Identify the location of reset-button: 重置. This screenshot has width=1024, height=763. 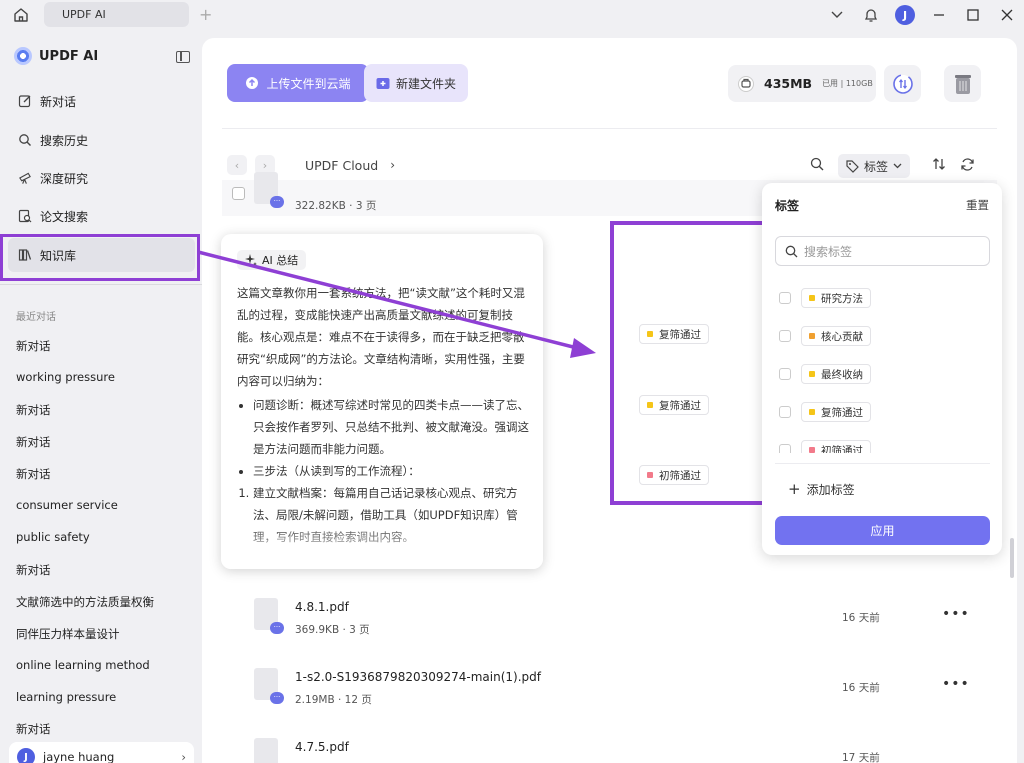
(977, 205).